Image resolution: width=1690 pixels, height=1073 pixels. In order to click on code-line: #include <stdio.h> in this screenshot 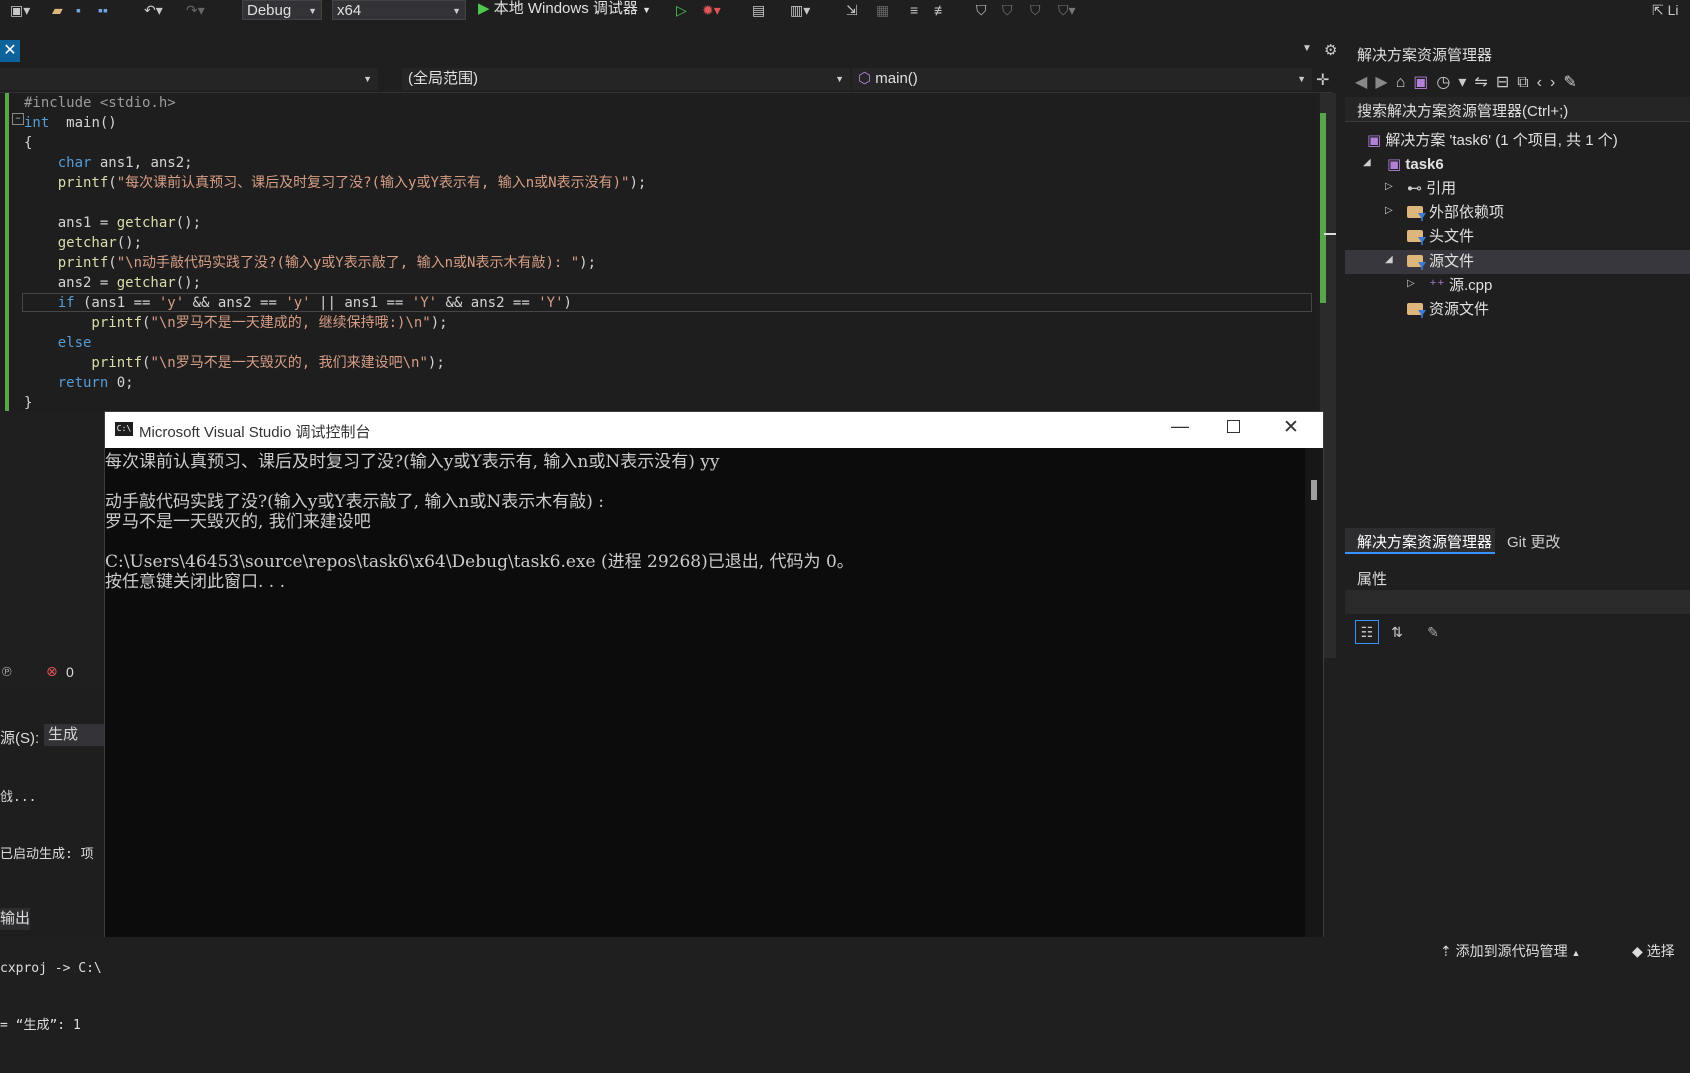, I will do `click(100, 103)`.